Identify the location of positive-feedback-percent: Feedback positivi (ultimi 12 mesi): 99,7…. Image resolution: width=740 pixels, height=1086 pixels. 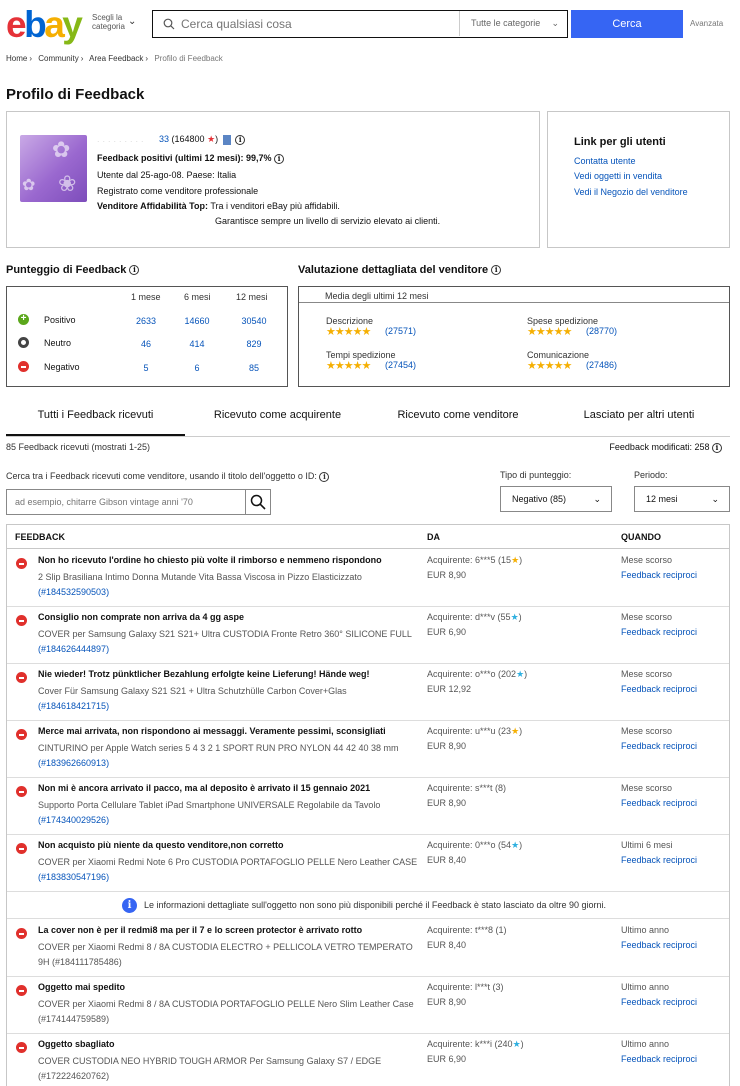
(184, 158).